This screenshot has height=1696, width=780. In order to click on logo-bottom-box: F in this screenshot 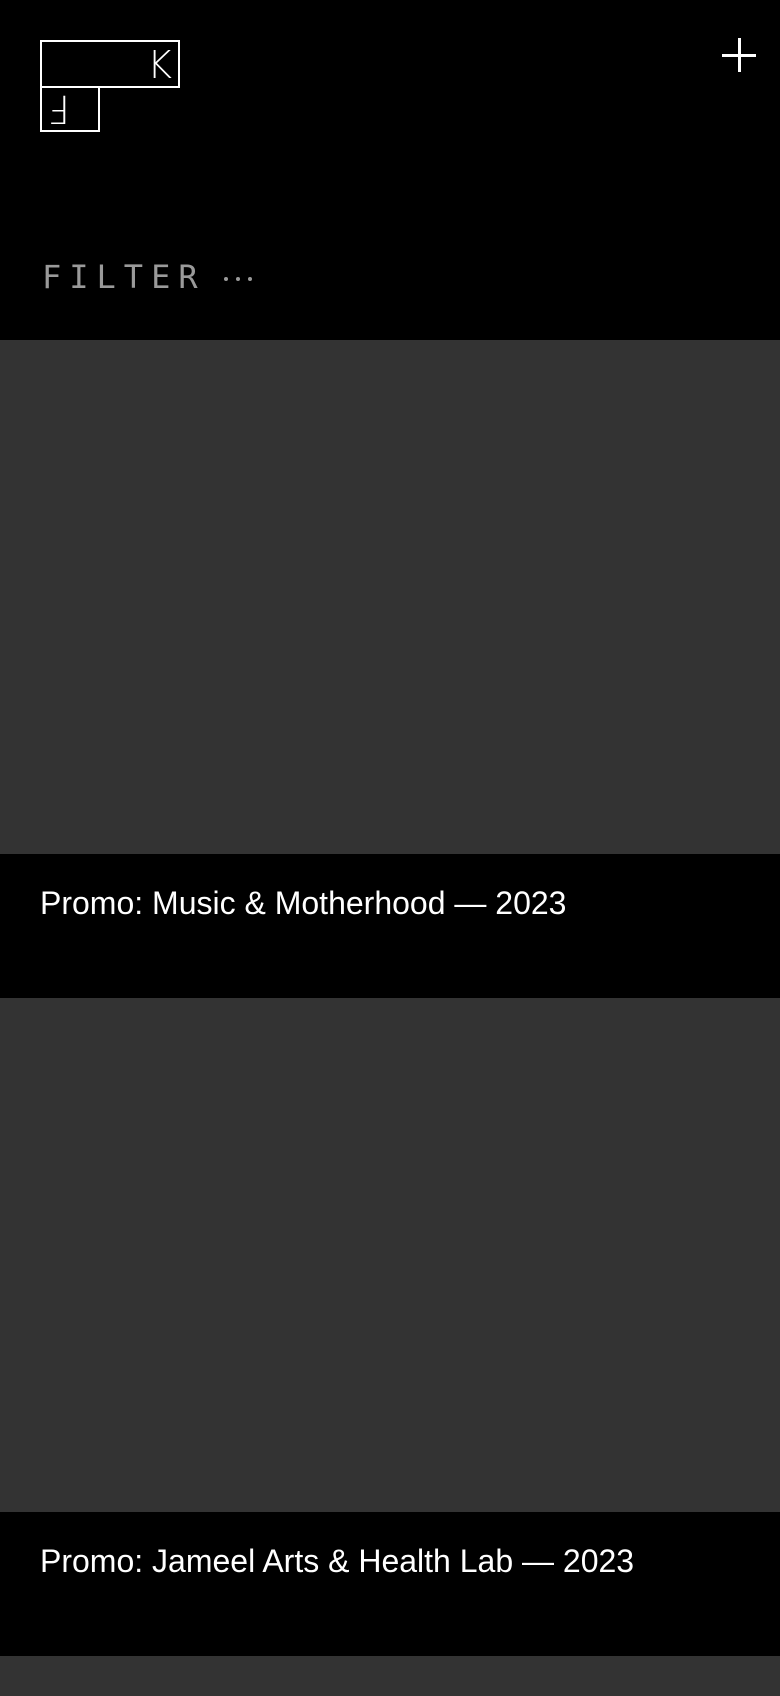, I will do `click(70, 109)`.